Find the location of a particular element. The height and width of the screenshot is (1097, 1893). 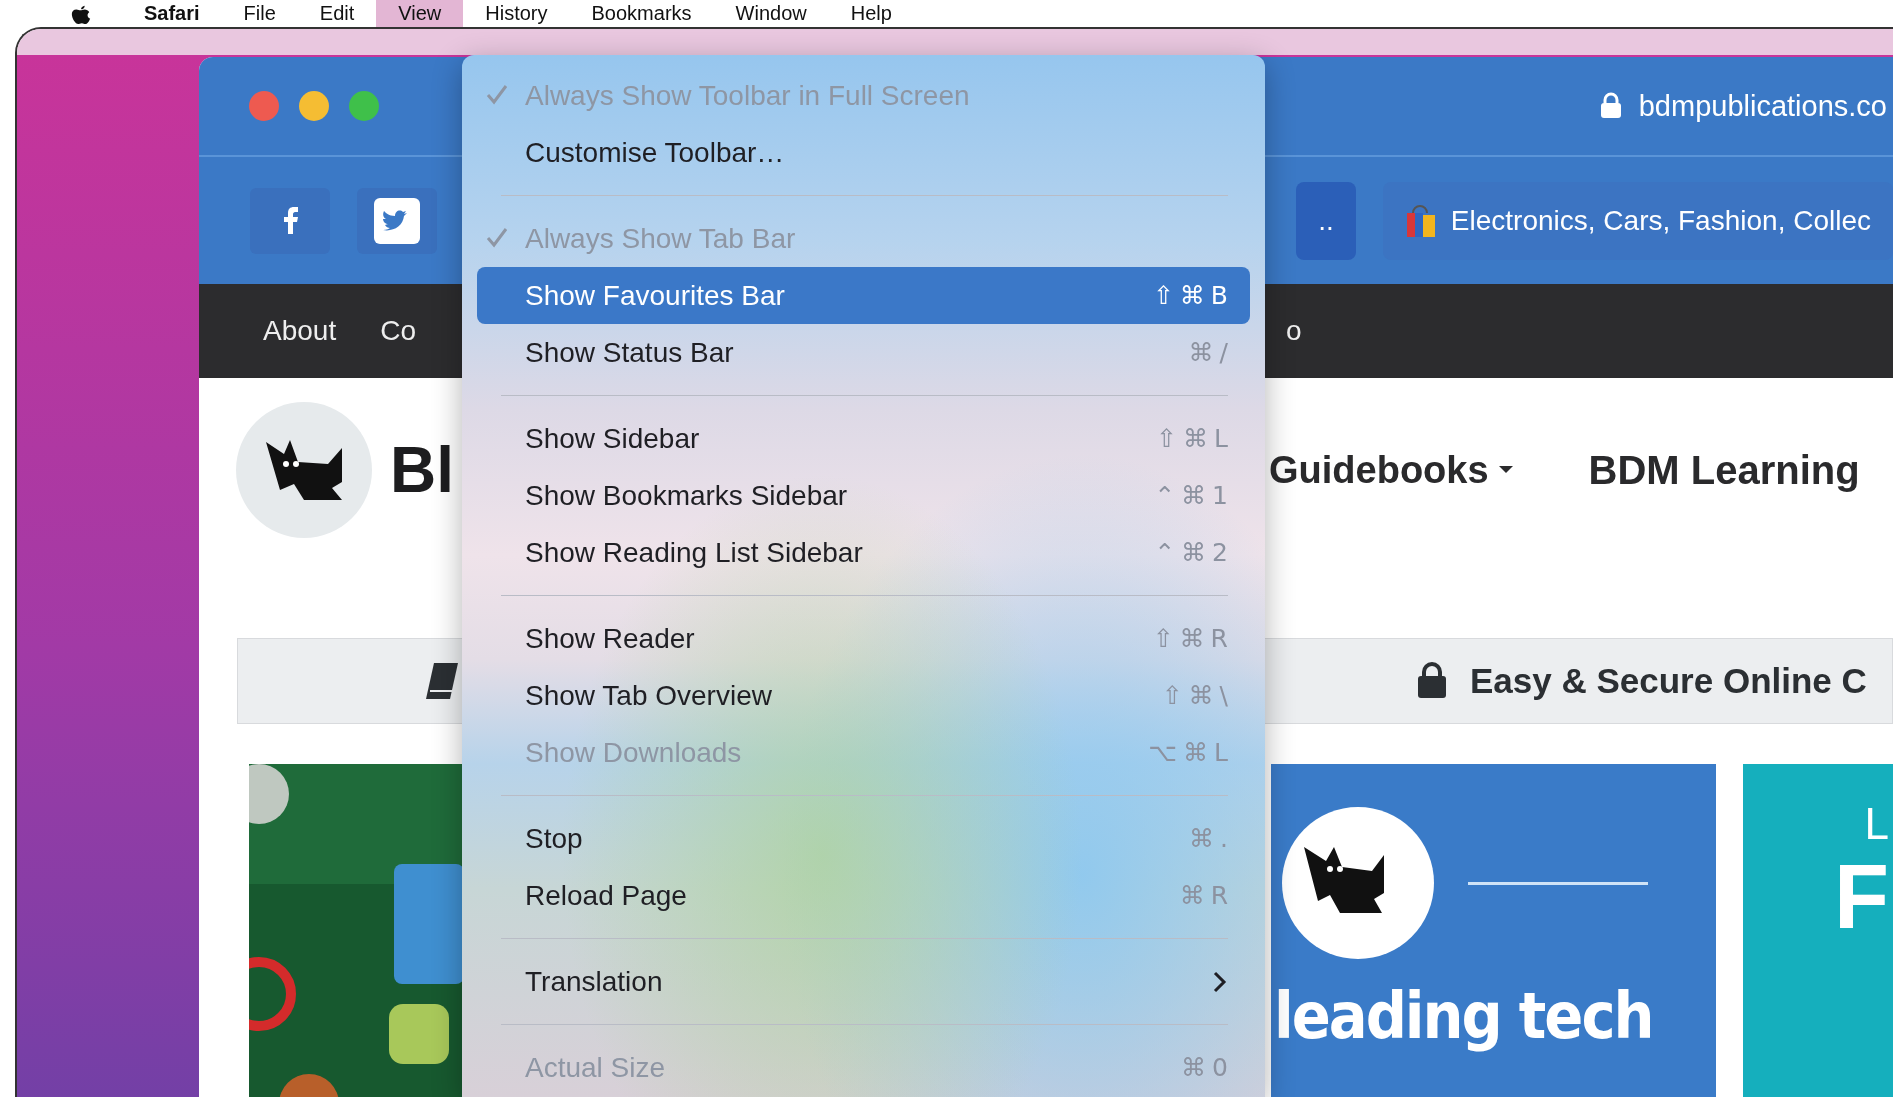

nav-link: Co is located at coordinates (398, 331).